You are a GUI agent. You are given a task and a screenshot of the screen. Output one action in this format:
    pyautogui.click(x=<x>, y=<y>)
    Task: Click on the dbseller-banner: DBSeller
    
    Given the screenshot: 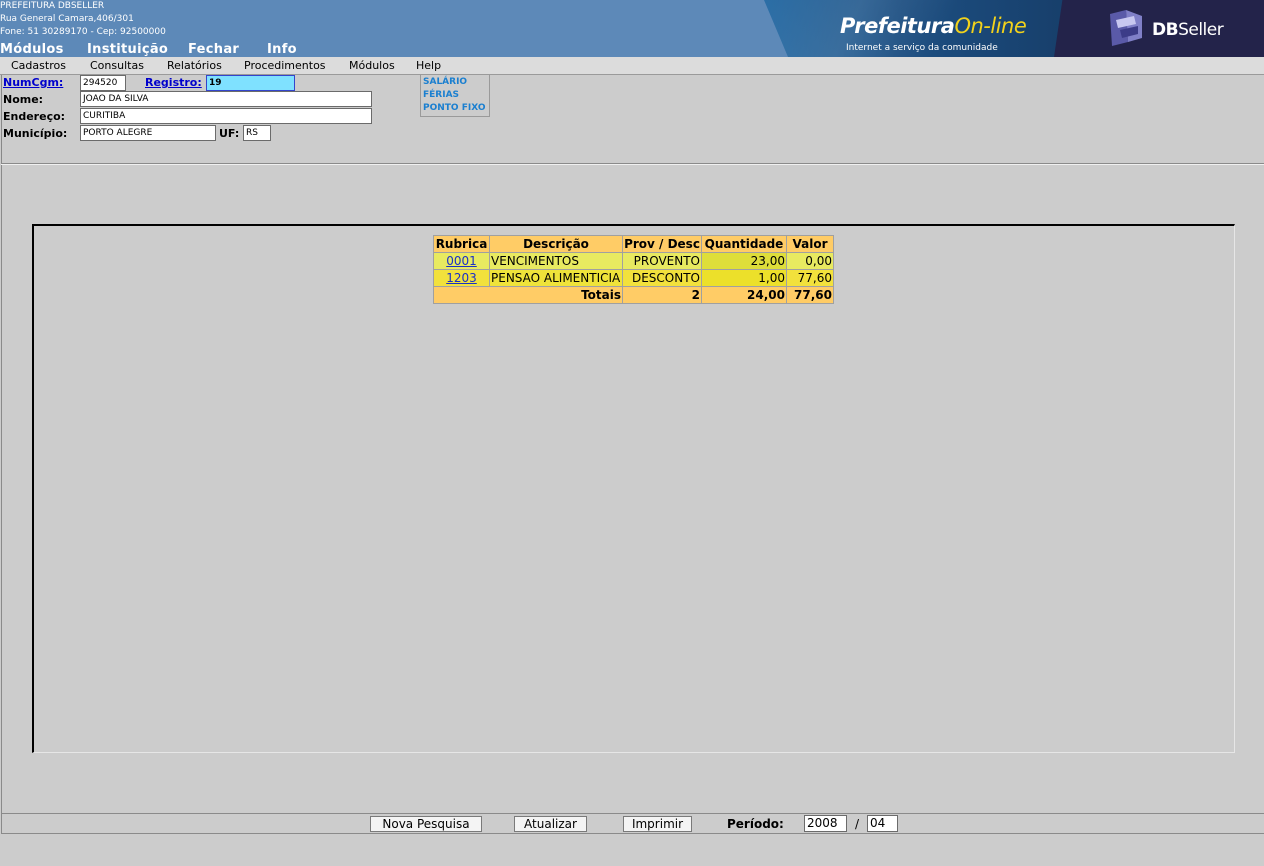 What is the action you would take?
    pyautogui.click(x=1159, y=28)
    